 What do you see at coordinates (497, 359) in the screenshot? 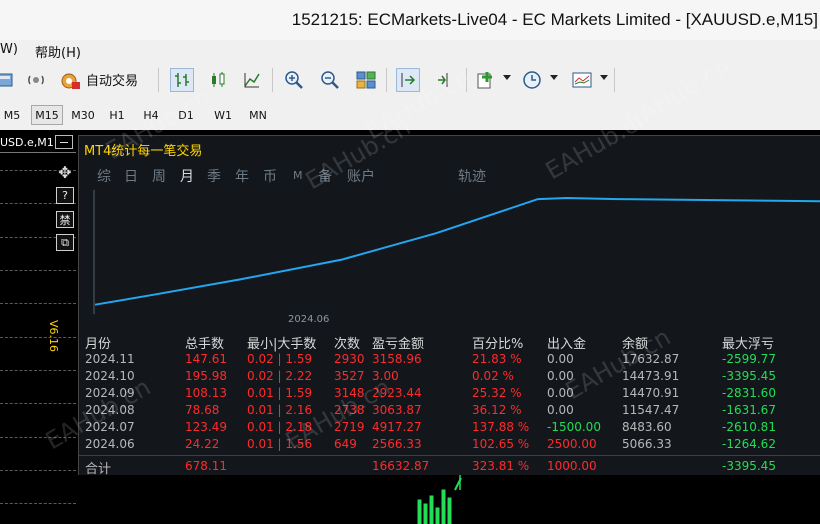
I see `cell-pct: 21.83 %` at bounding box center [497, 359].